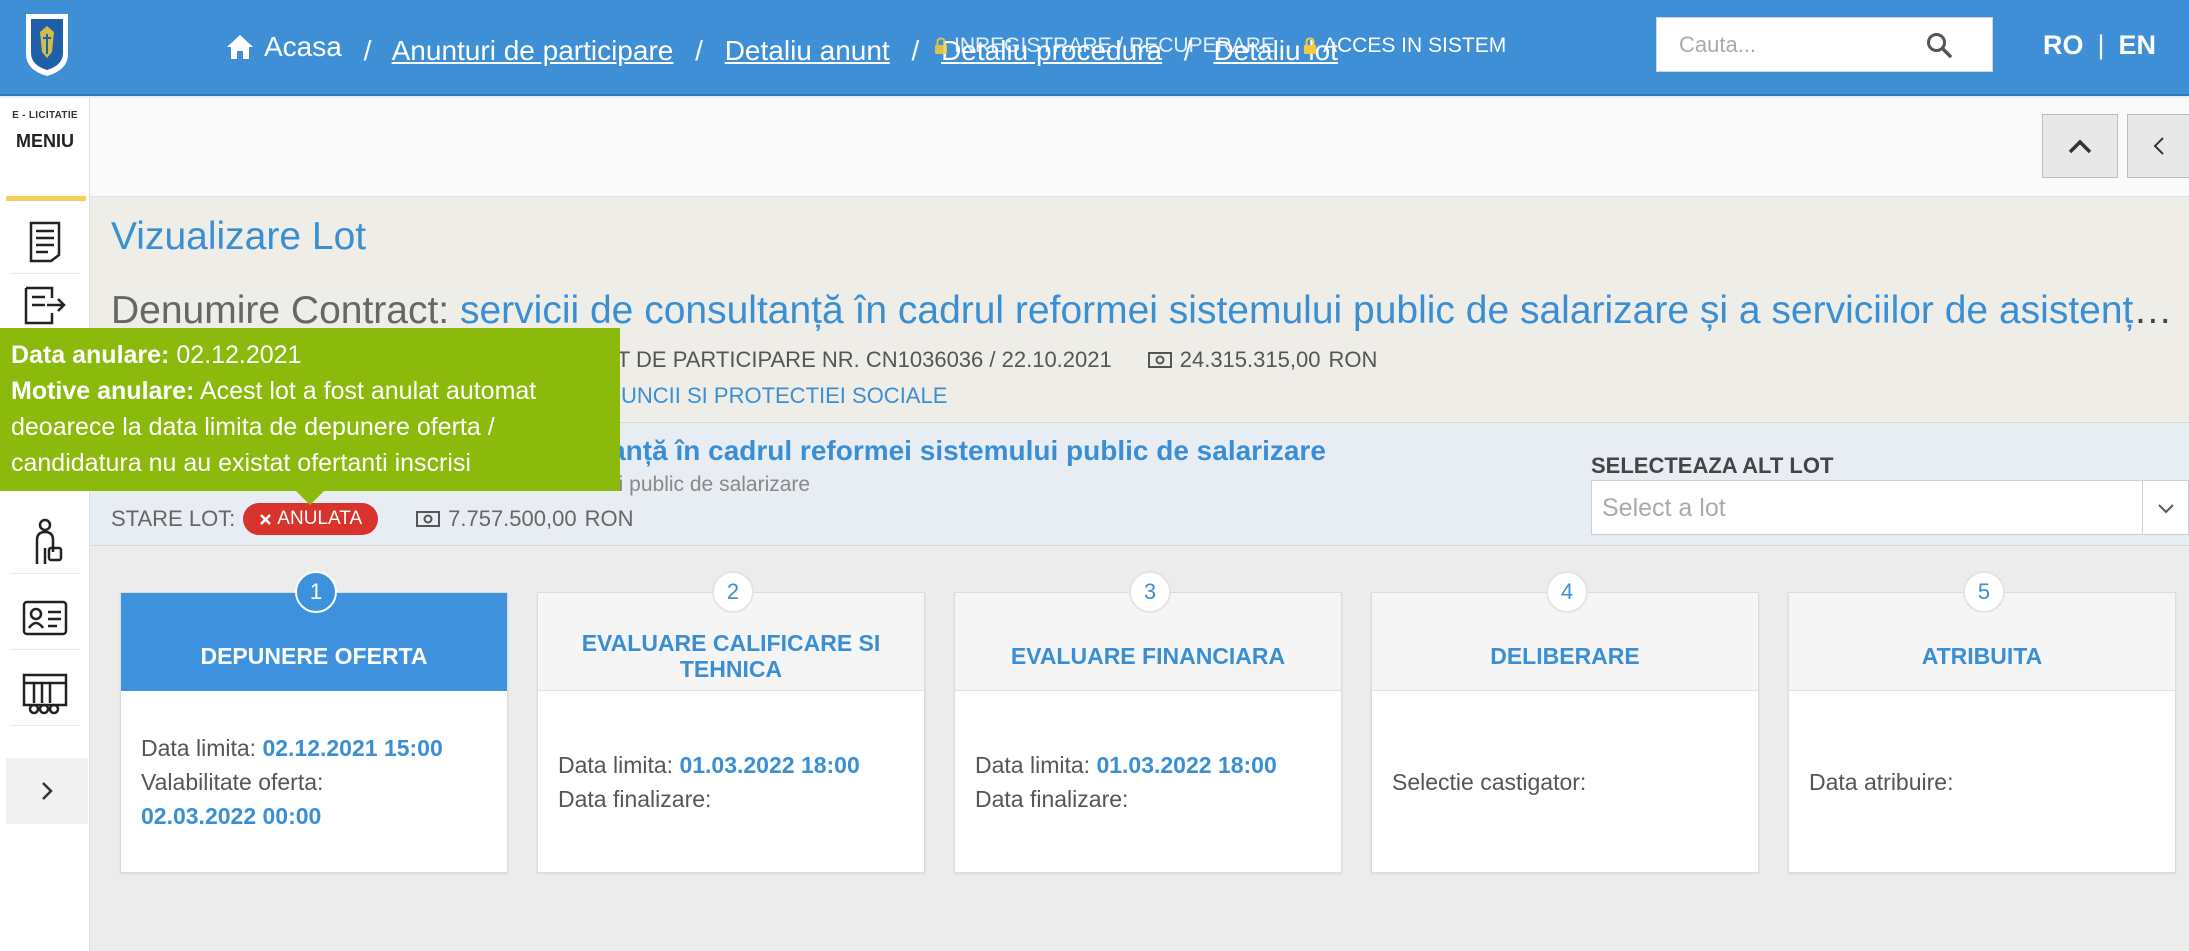 The image size is (2189, 951). I want to click on breadcrumb-announcement-detail-link: Detaliu anunt, so click(807, 50).